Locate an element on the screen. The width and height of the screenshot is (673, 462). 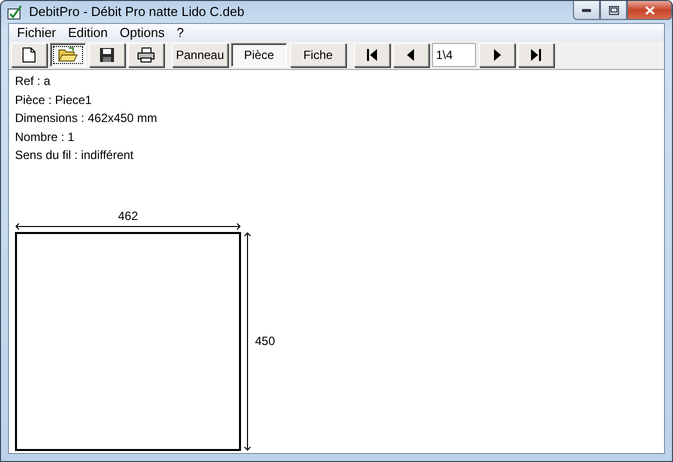
menu-item: Options is located at coordinates (142, 32).